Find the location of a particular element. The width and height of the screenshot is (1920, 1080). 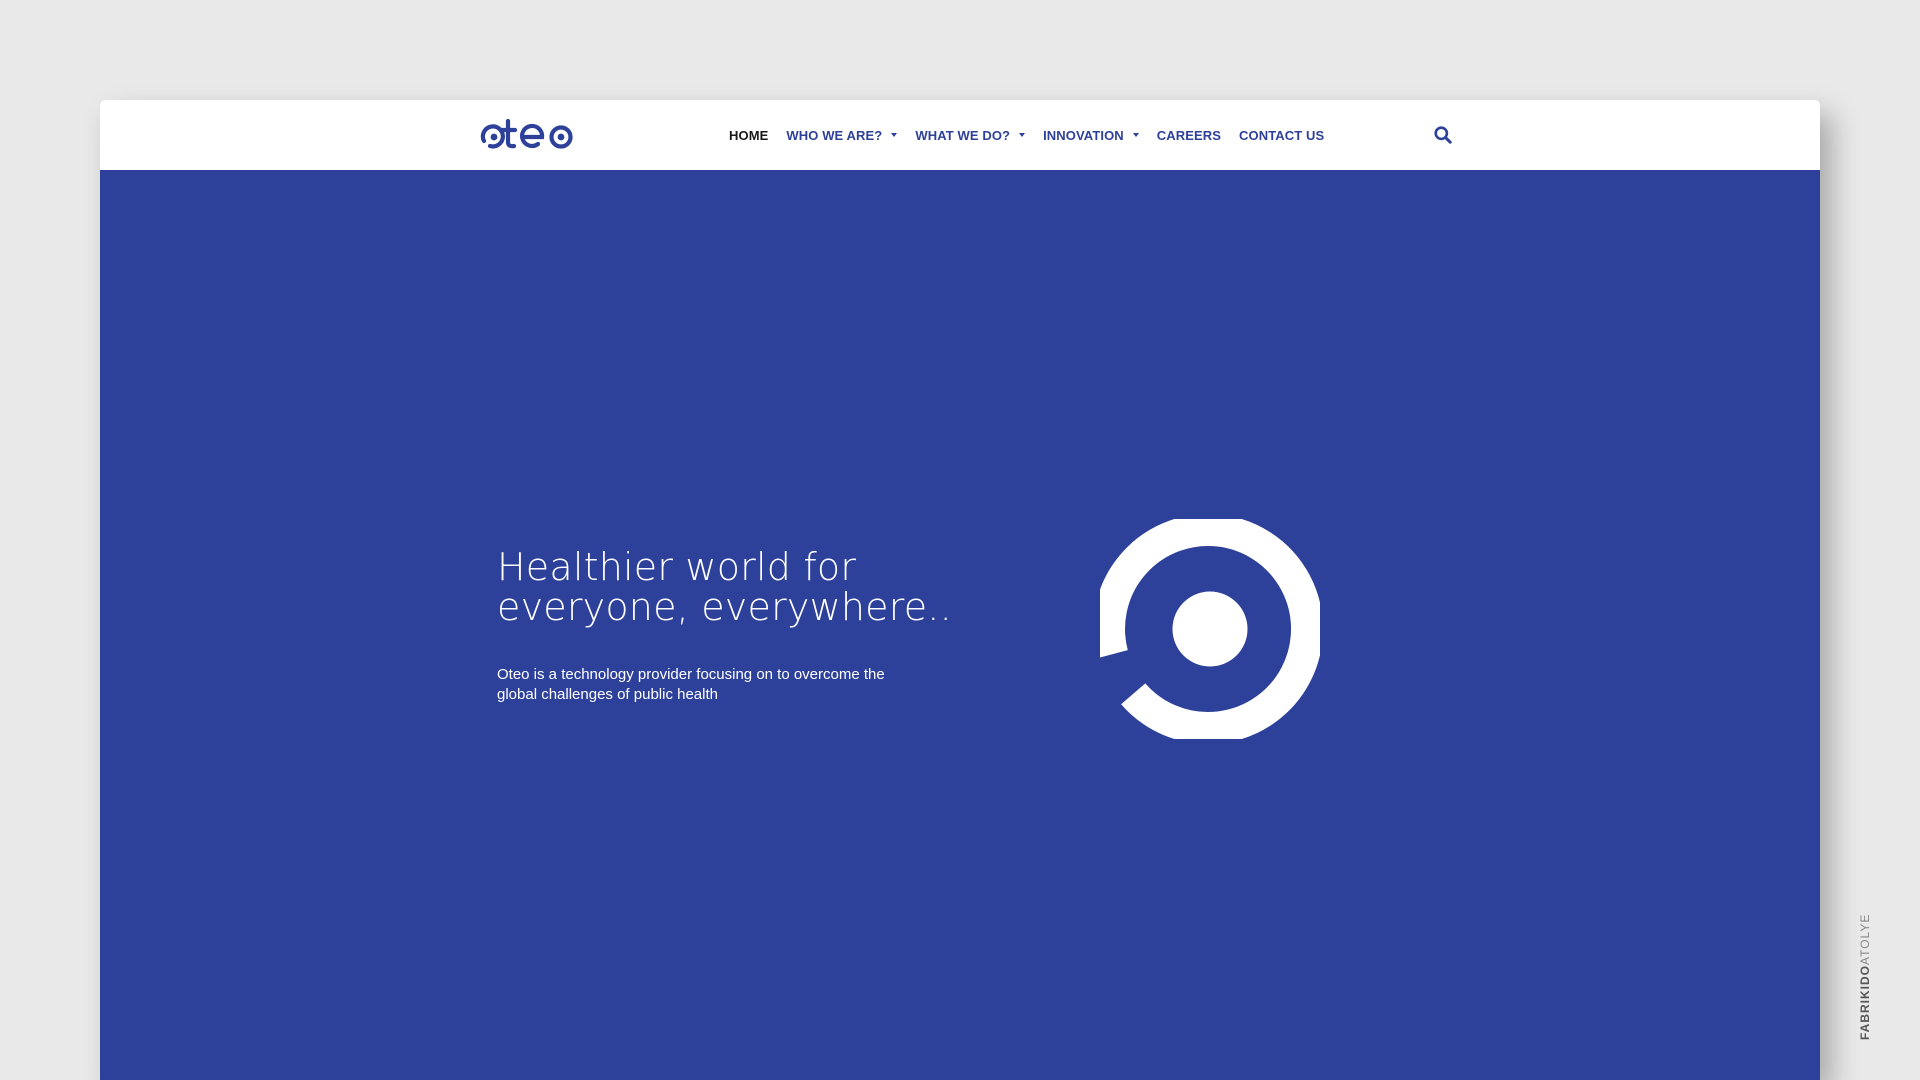

nav-label-who-we-are: WHO WE ARE? is located at coordinates (834, 135).